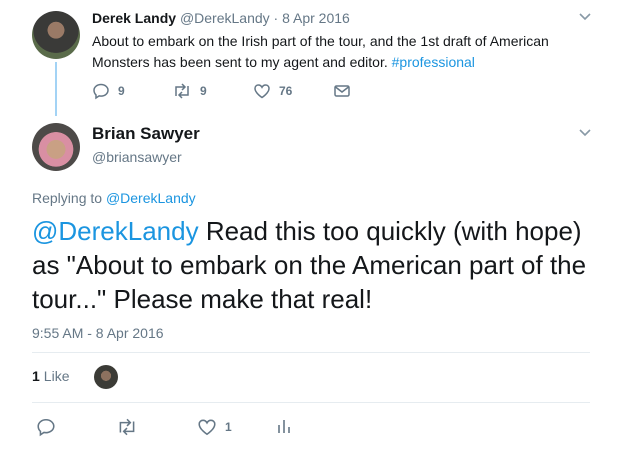 This screenshot has height=462, width=622. What do you see at coordinates (115, 231) in the screenshot?
I see `mention-link: @DerekLandy` at bounding box center [115, 231].